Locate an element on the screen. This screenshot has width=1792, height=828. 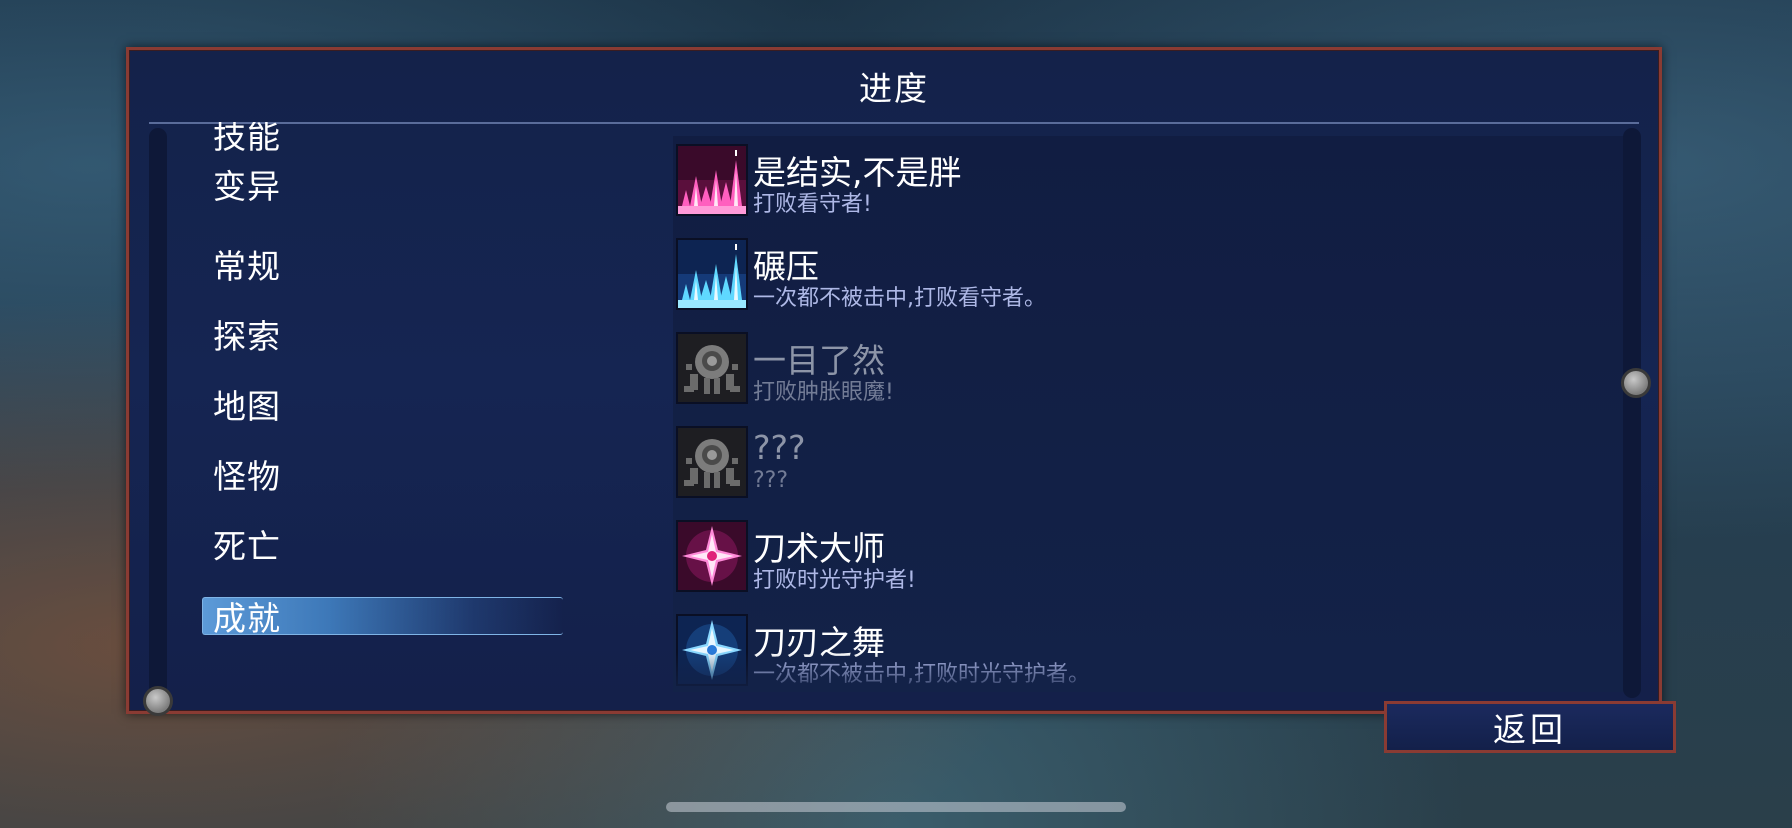
home-indicator is located at coordinates (896, 807).